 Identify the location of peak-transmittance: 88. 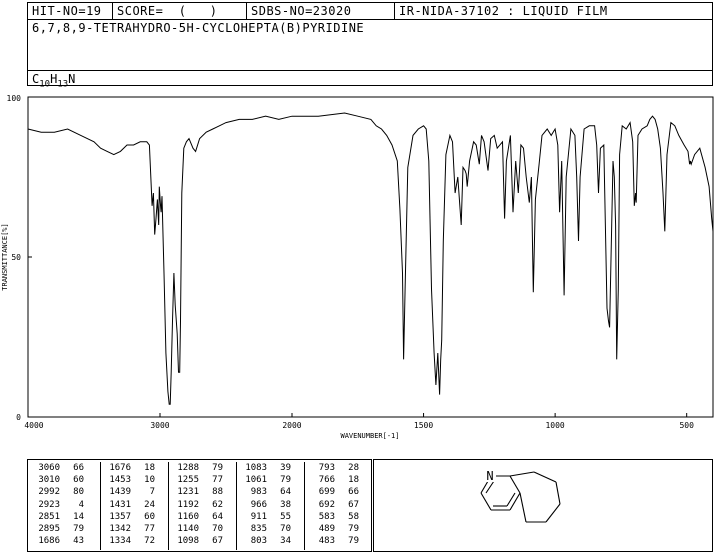
(217, 492).